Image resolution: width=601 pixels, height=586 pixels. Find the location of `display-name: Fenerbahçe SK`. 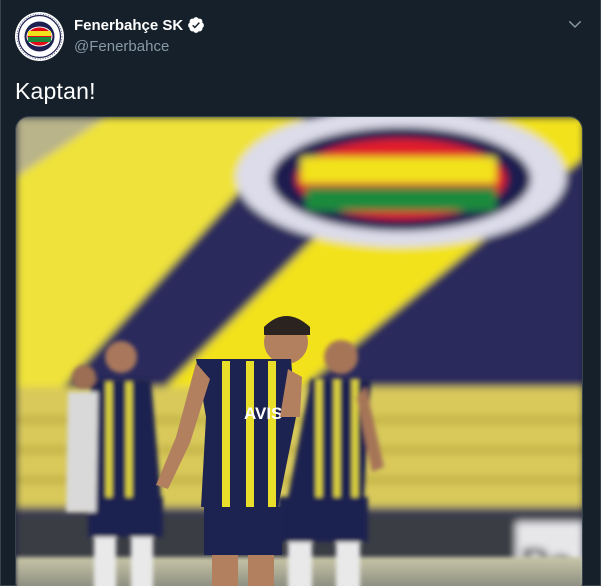

display-name: Fenerbahçe SK is located at coordinates (128, 25).